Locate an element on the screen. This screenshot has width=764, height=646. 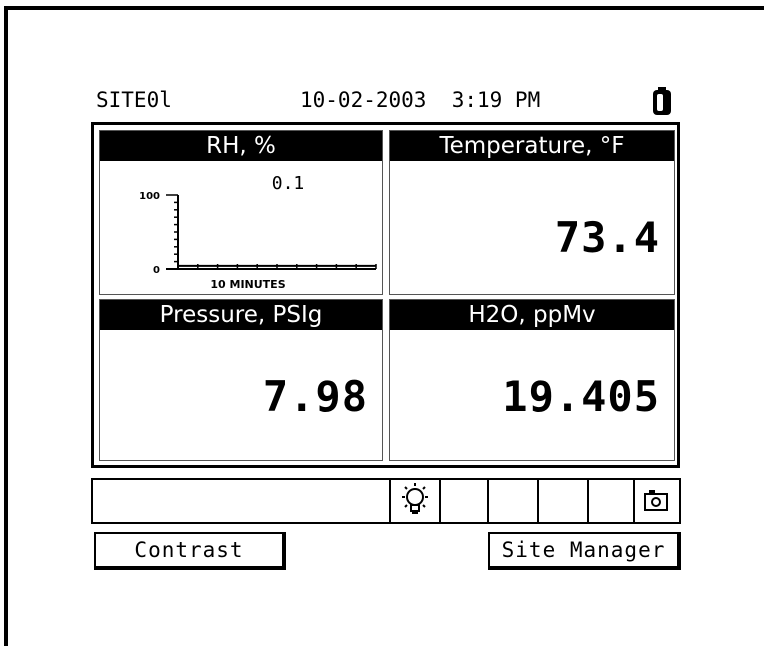
battery-icon is located at coordinates (662, 101).